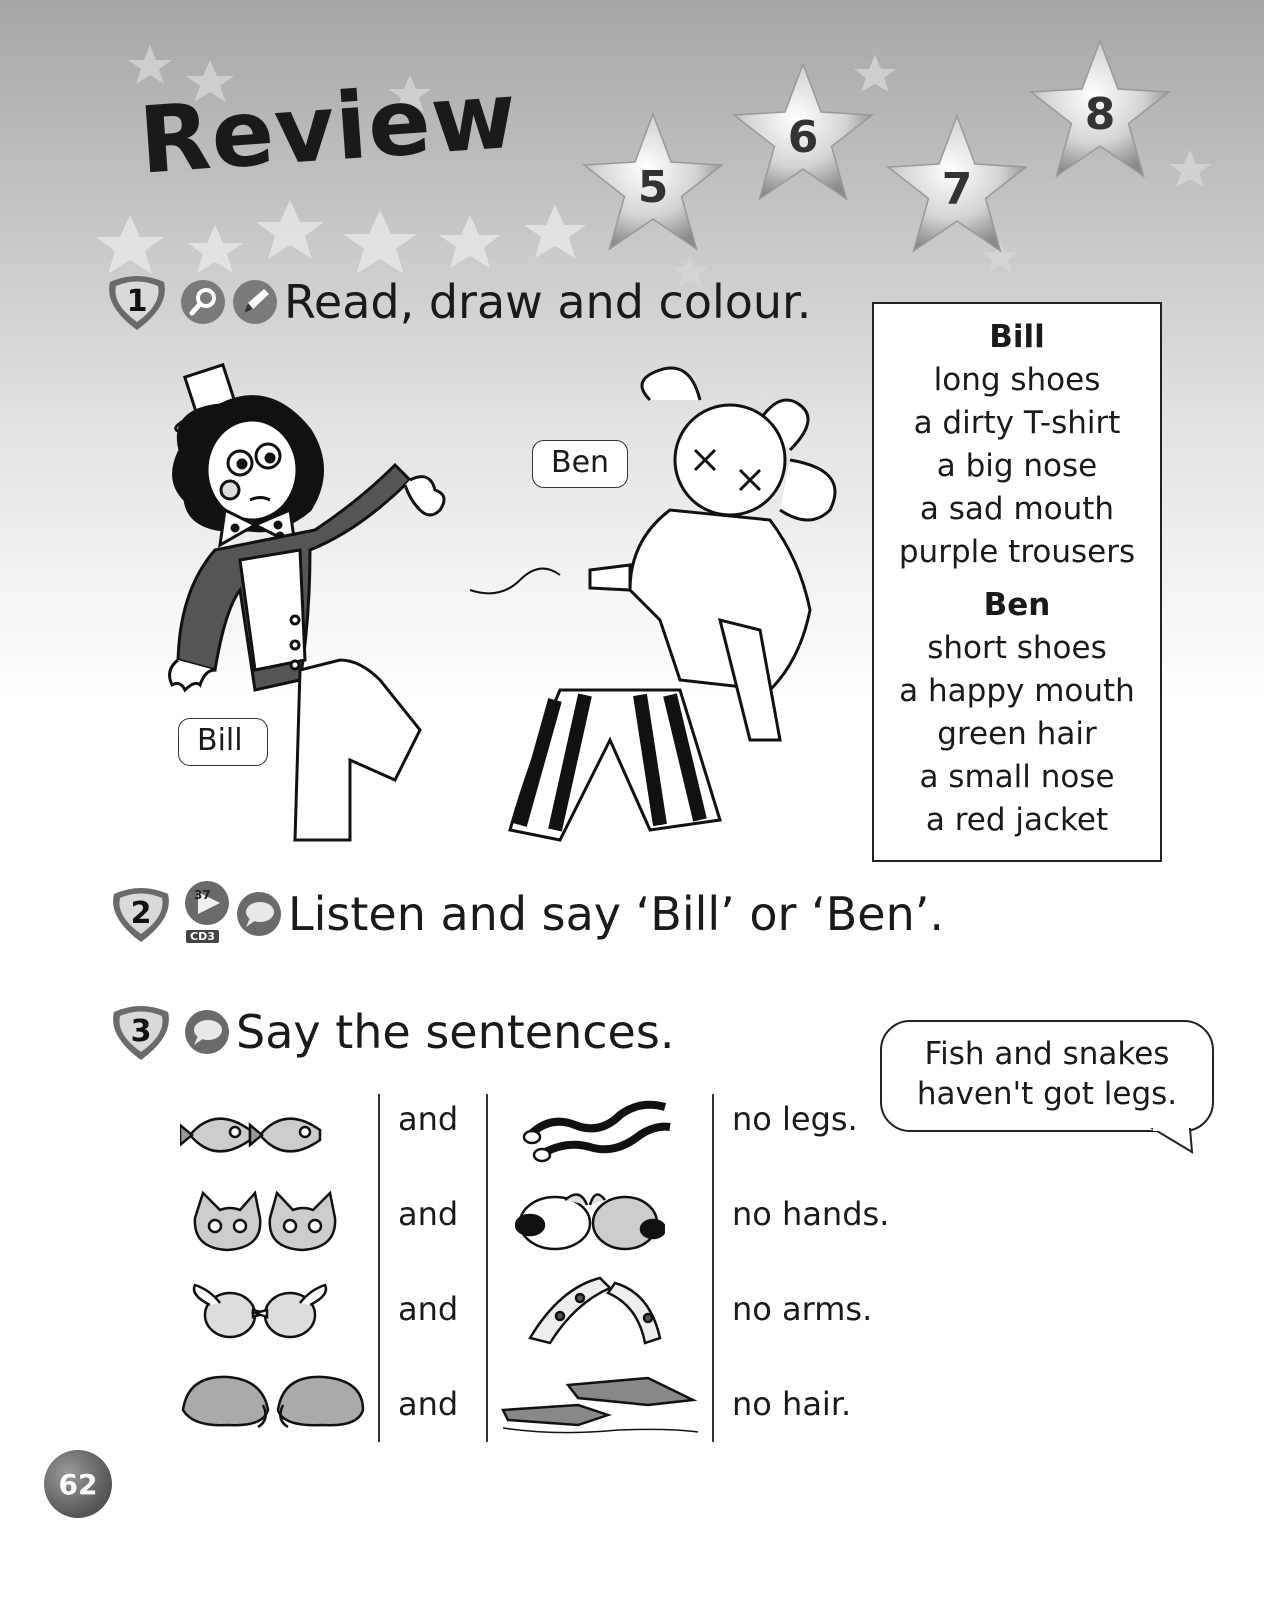 Image resolution: width=1264 pixels, height=1607 pixels. Describe the element at coordinates (203, 302) in the screenshot. I see `magnifier-icon` at that location.